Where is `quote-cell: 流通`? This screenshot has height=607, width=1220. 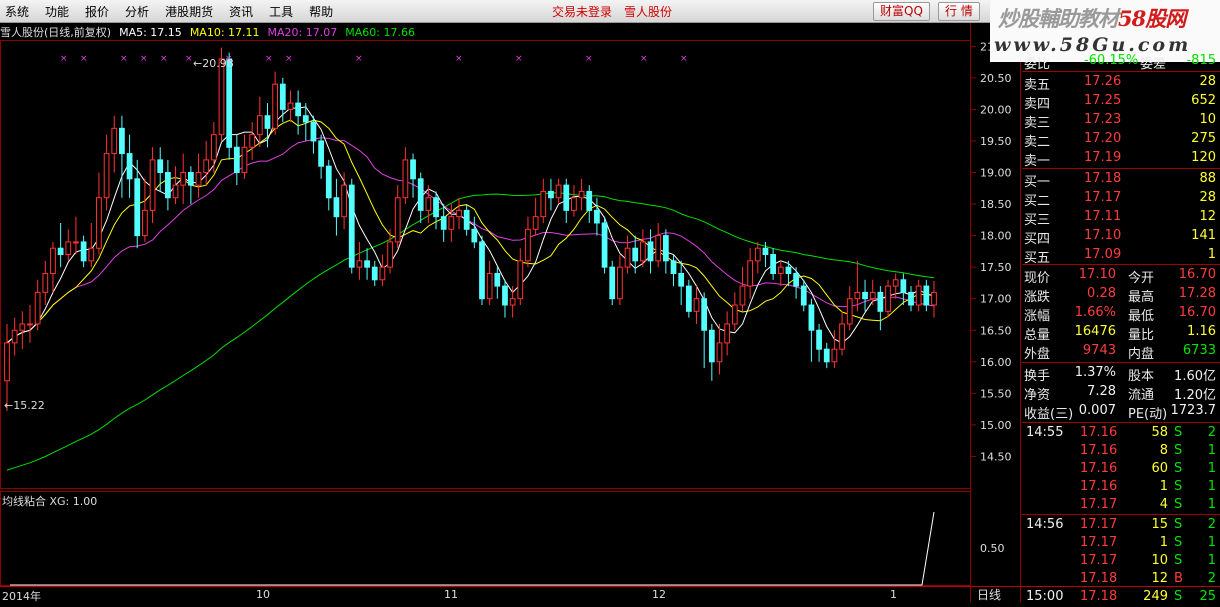
quote-cell: 流通 is located at coordinates (1141, 395).